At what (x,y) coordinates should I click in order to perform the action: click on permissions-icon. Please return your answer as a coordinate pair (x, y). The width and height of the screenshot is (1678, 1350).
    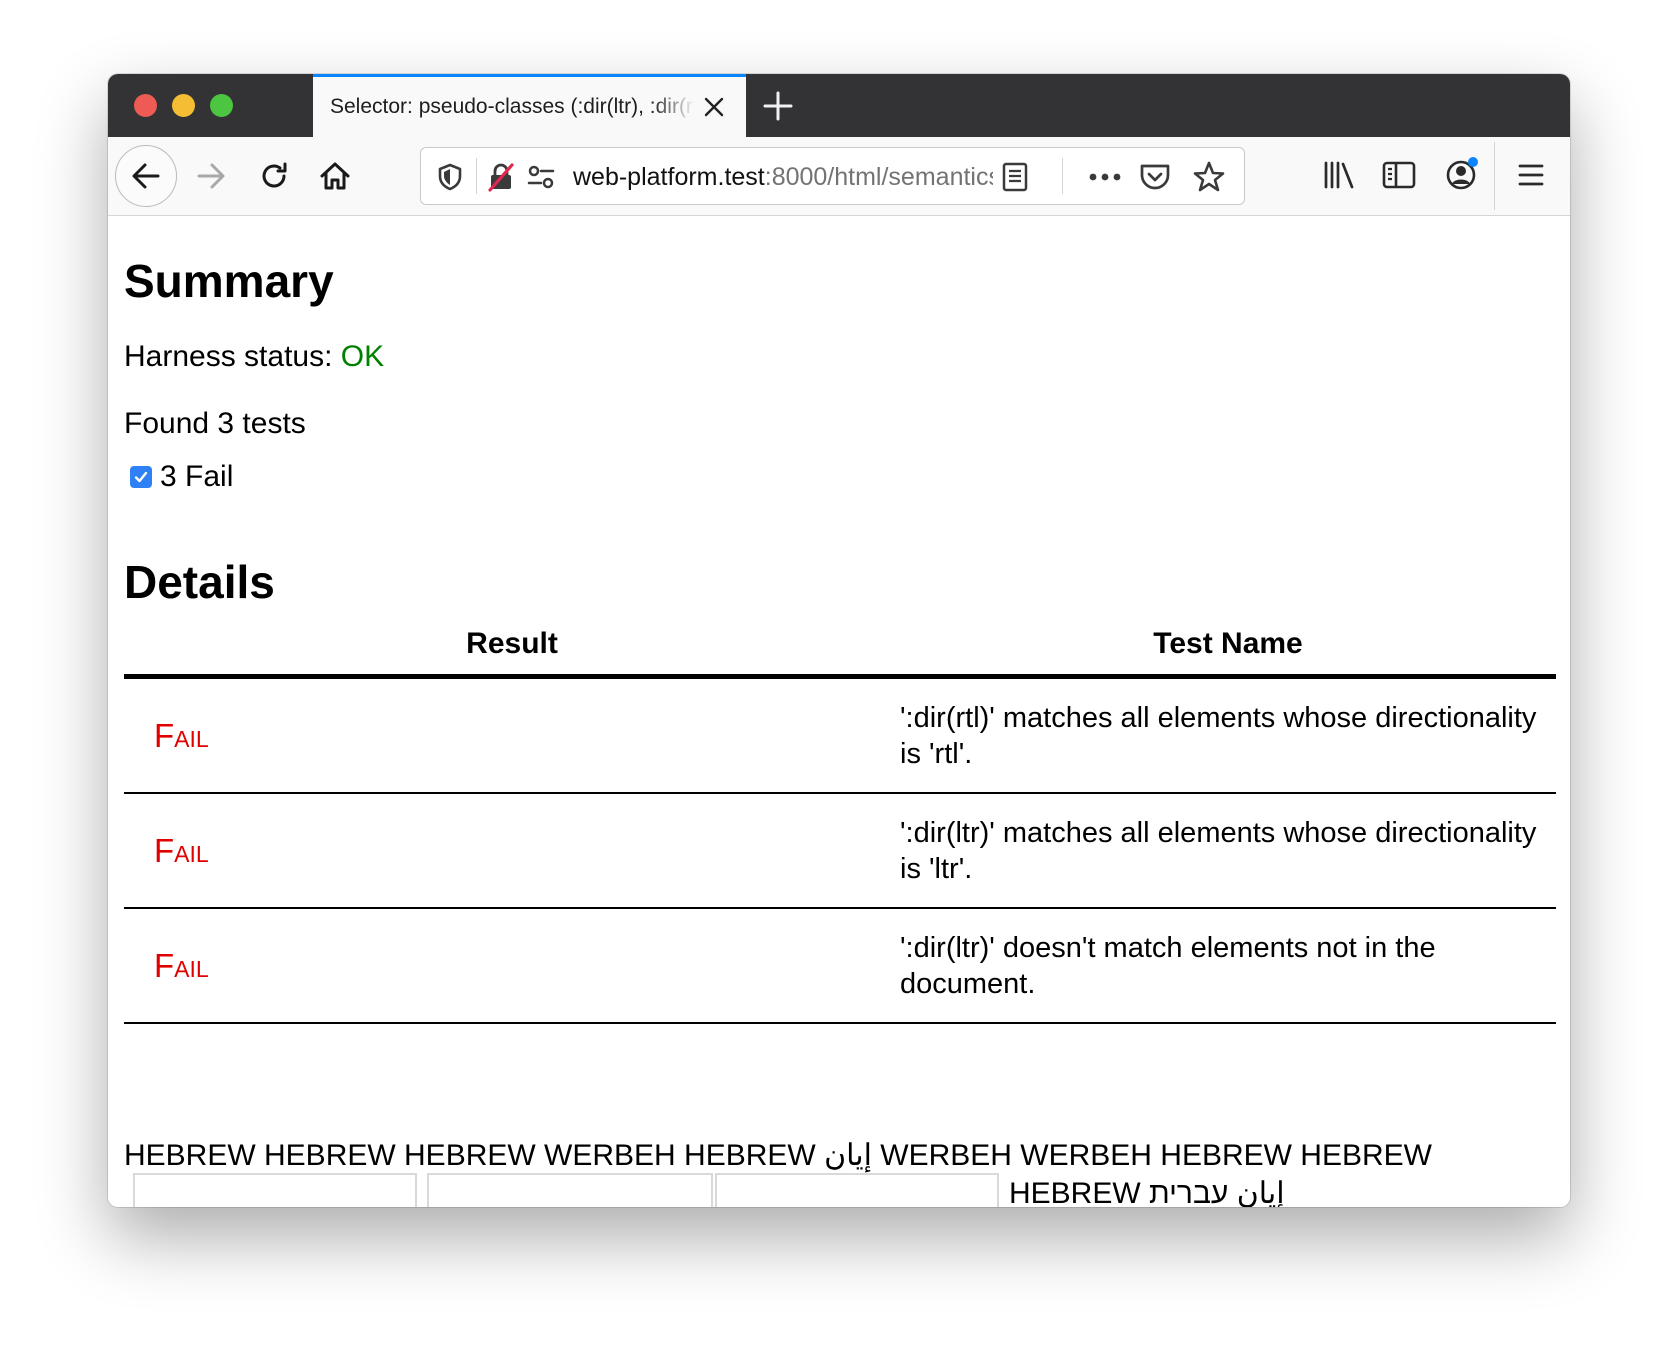
    Looking at the image, I should click on (541, 177).